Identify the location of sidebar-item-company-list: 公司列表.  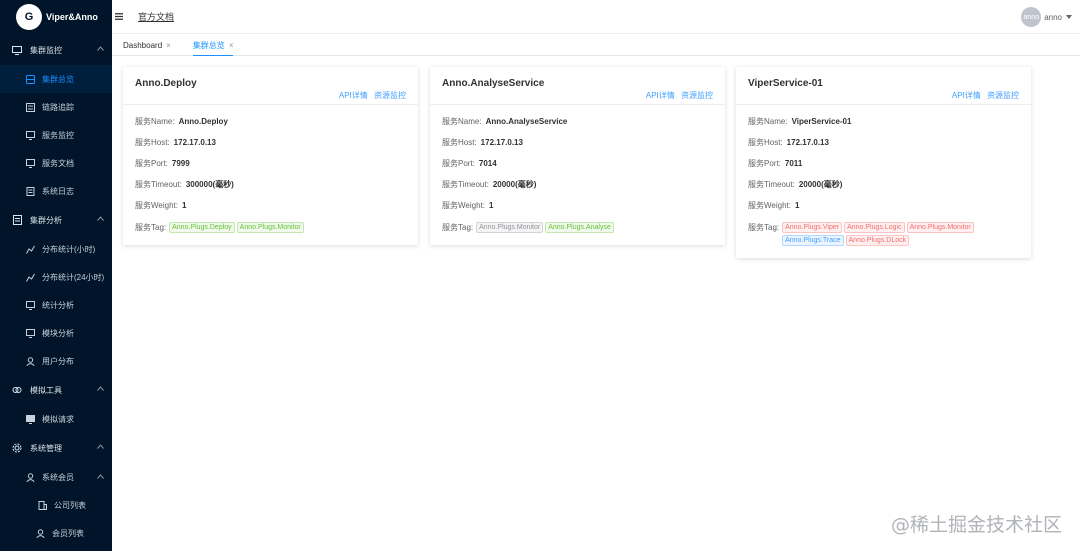
(56, 505).